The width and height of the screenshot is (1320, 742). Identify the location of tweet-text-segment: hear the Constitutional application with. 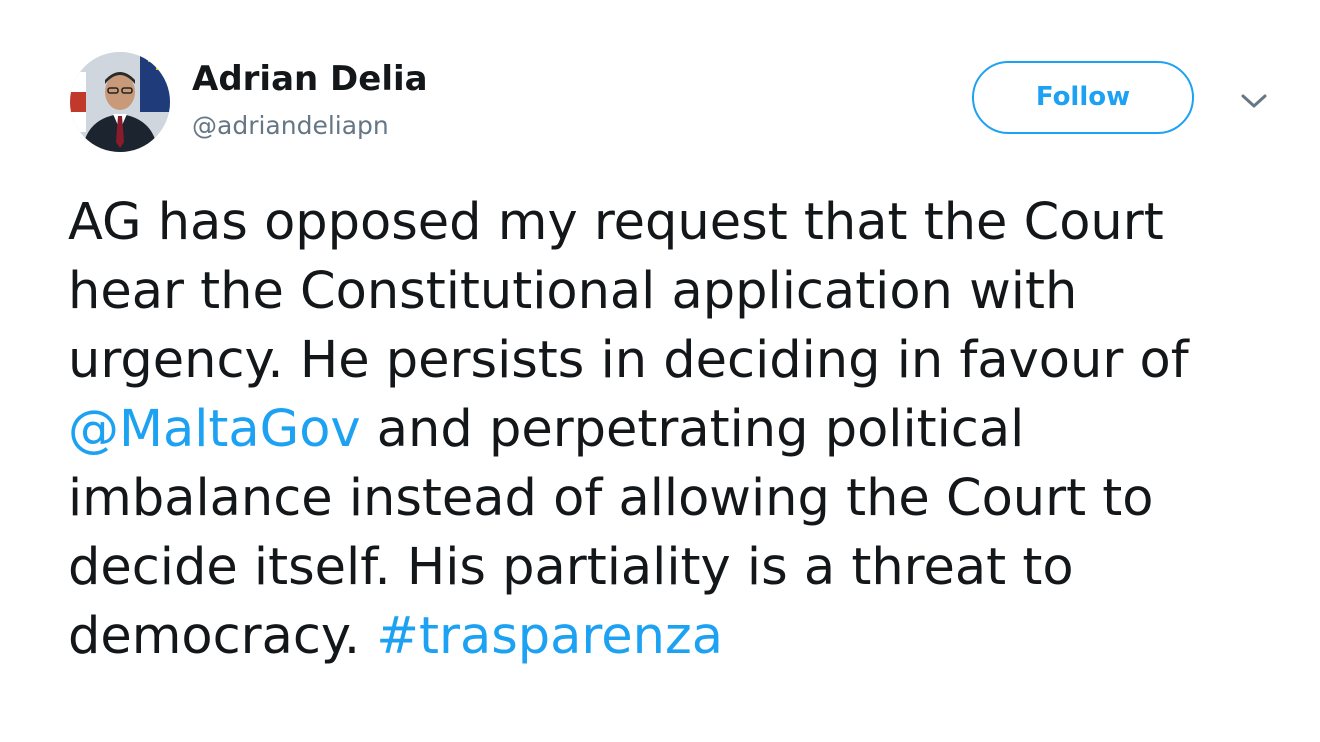
(573, 291).